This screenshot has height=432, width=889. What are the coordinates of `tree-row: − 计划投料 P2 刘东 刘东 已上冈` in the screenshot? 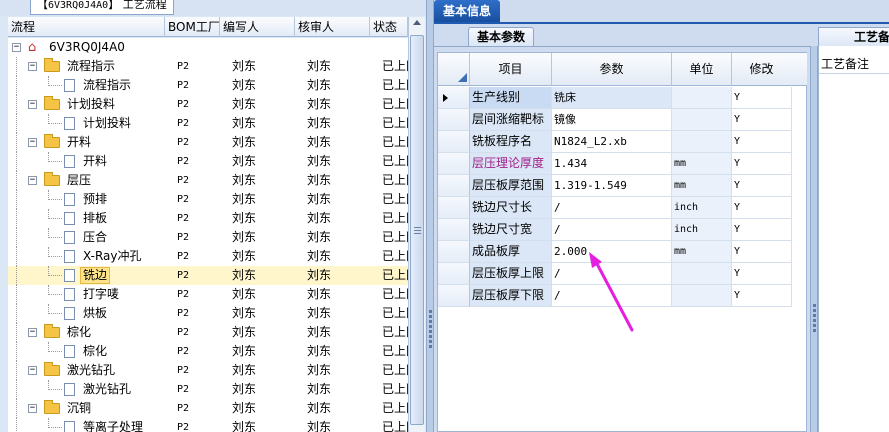 It's located at (208, 104).